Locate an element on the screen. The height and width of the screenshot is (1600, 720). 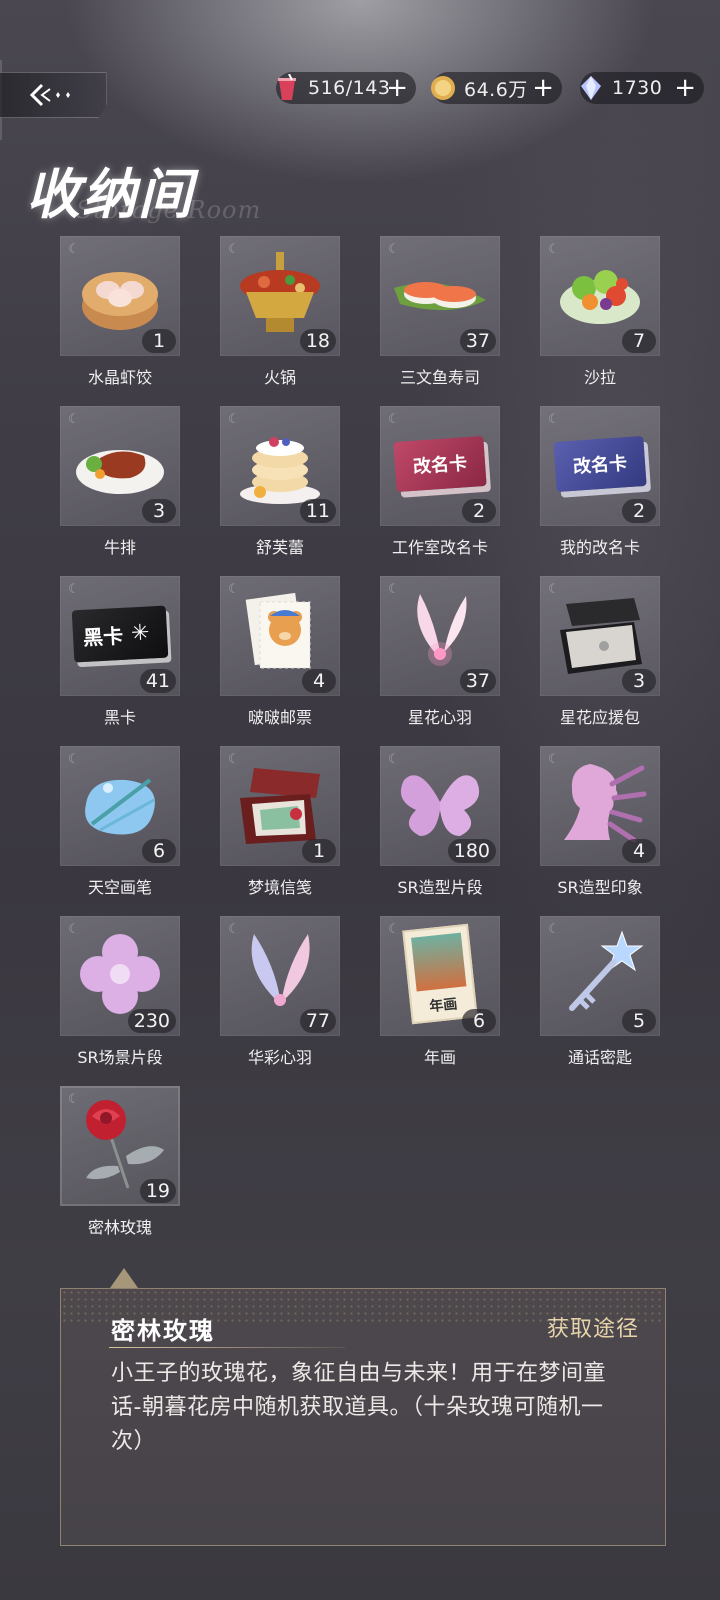
item-label: 牛排 is located at coordinates (119, 547).